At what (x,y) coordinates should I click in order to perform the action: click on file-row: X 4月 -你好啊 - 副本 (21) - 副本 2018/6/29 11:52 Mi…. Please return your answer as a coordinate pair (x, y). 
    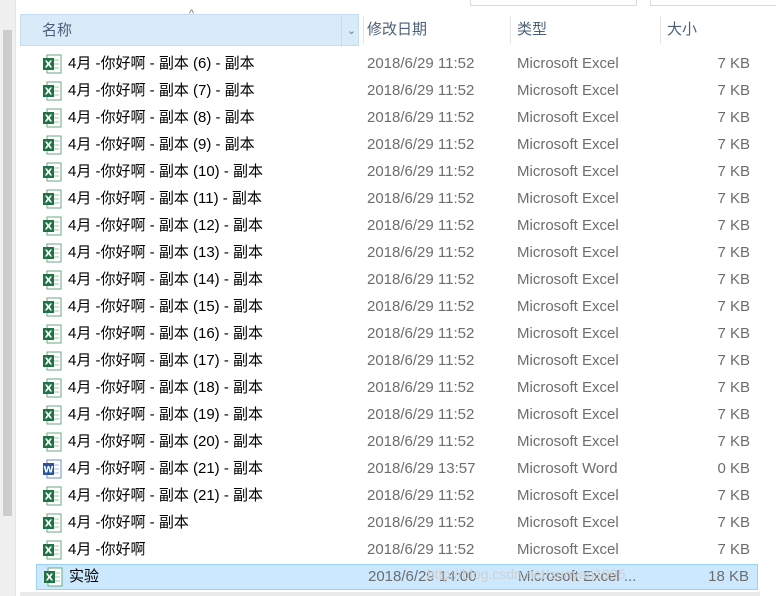
    Looking at the image, I should click on (397, 496).